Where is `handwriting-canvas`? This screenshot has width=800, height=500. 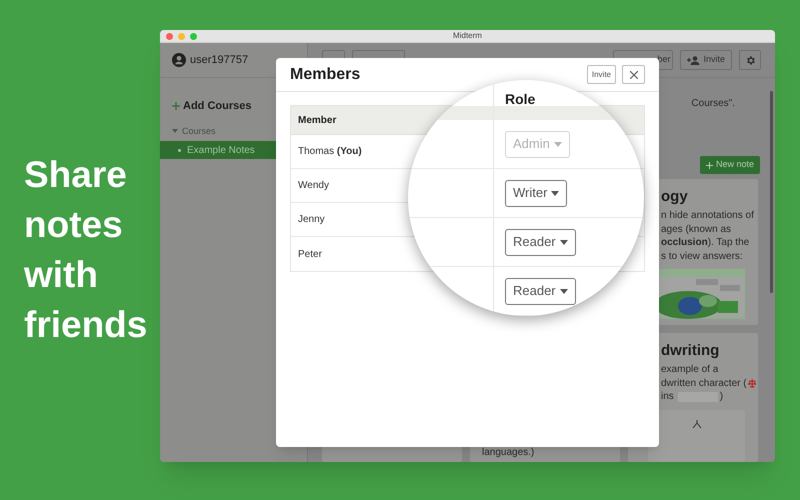 handwriting-canvas is located at coordinates (696, 436).